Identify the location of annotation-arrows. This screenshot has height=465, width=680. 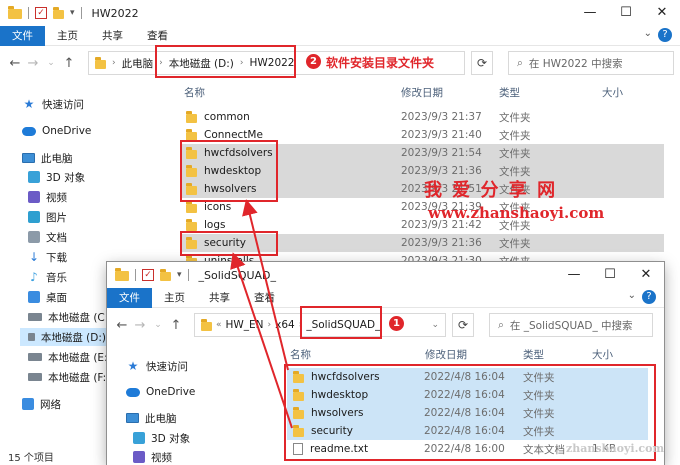
(261, 314).